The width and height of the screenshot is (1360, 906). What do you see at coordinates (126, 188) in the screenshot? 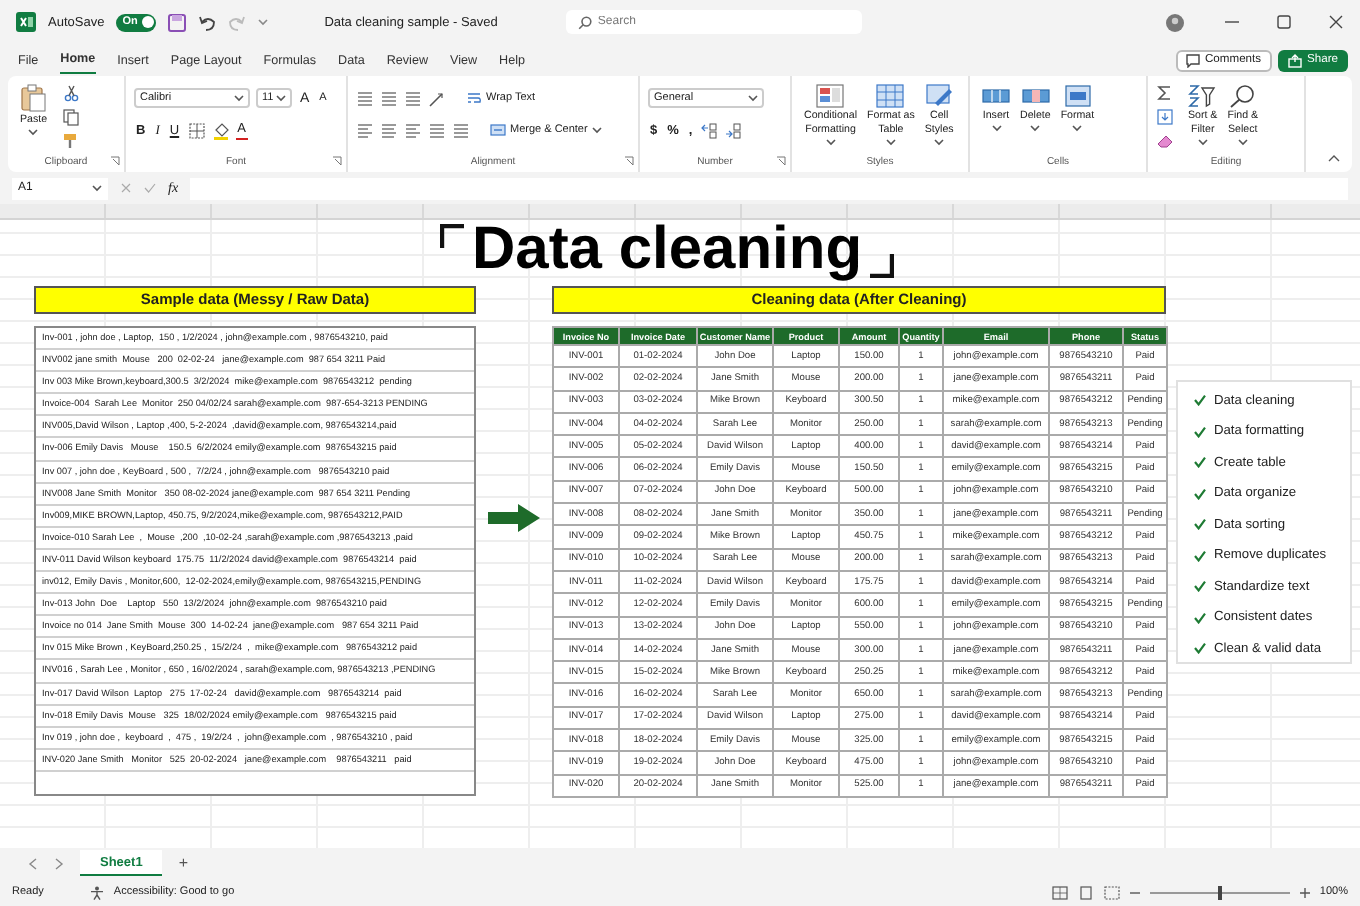
I see `cancel-icon` at bounding box center [126, 188].